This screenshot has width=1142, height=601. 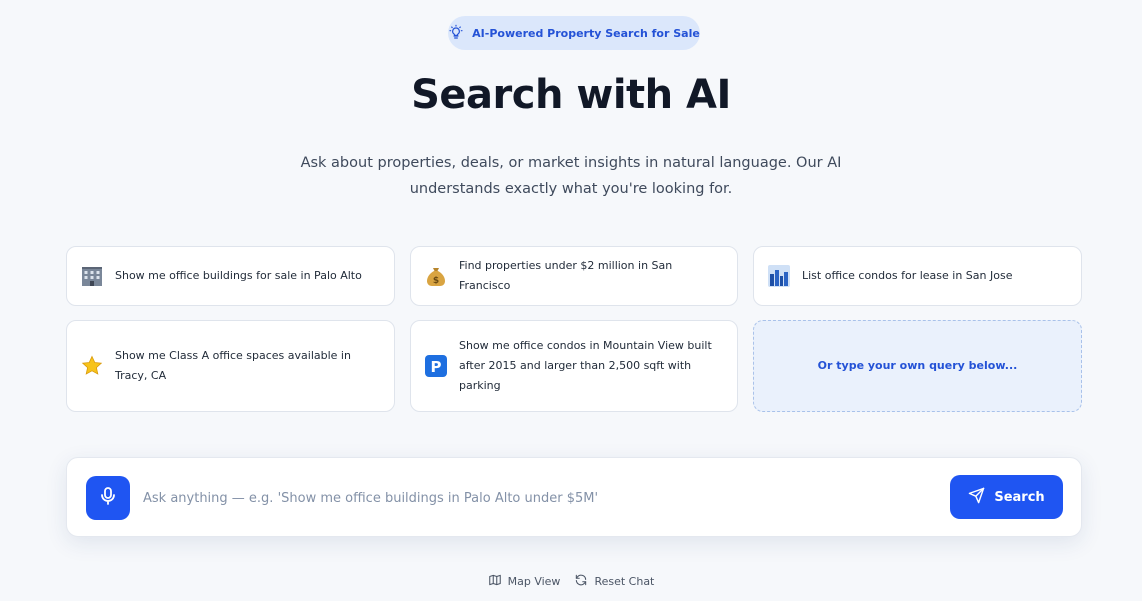 I want to click on suggestion-card: List office condos for lease in San Jose, so click(x=917, y=276).